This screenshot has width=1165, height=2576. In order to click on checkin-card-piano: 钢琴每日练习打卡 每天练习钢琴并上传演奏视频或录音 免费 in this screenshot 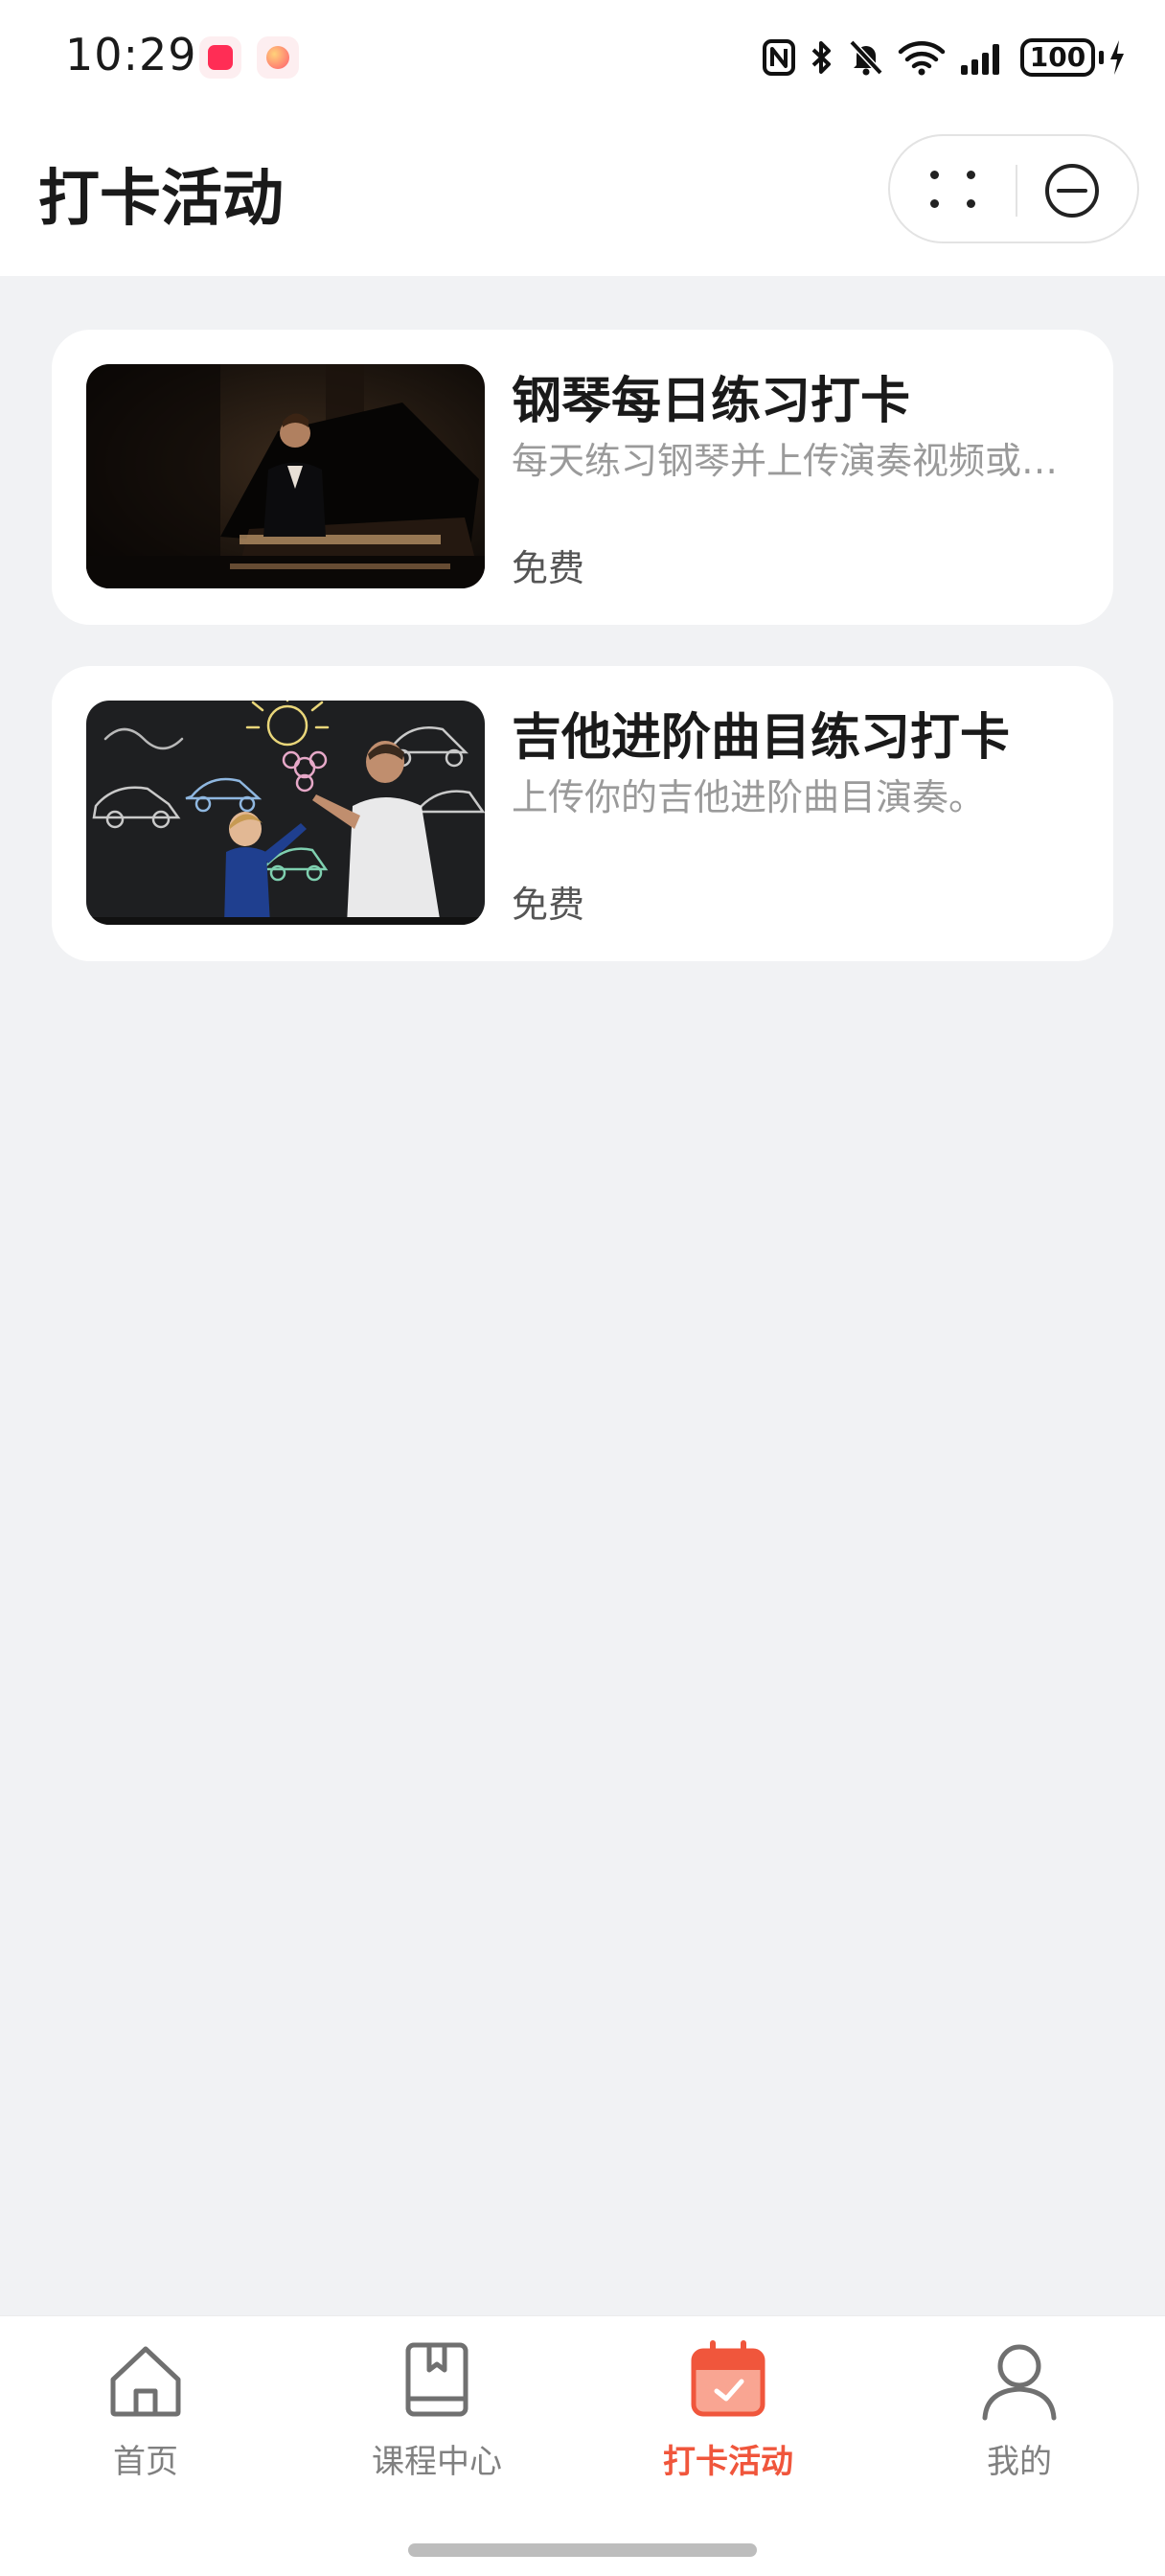, I will do `click(582, 477)`.